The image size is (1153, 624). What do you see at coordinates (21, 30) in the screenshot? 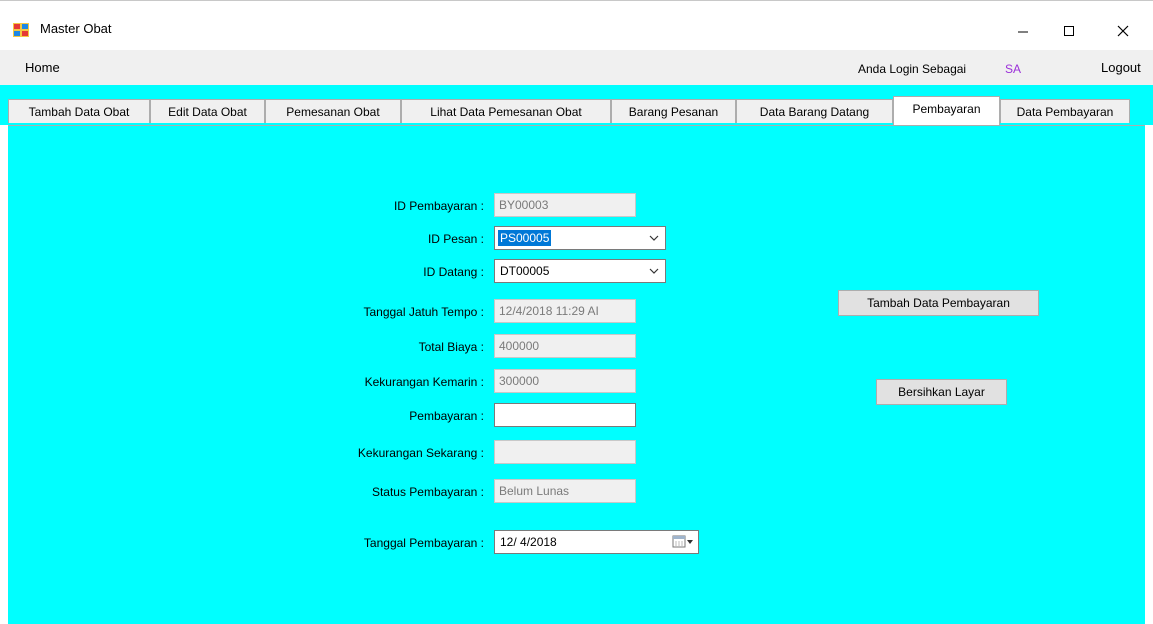
I see `app-window-icon` at bounding box center [21, 30].